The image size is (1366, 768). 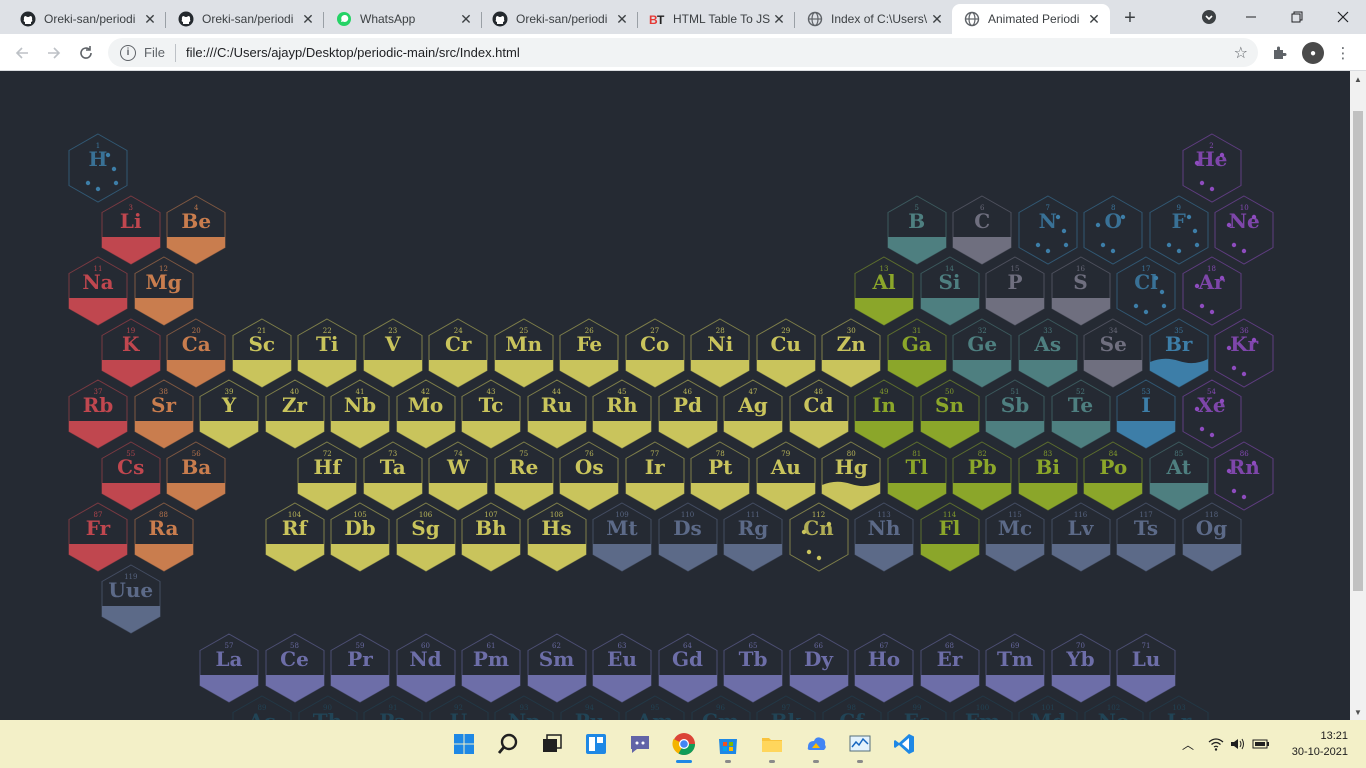 What do you see at coordinates (196, 352) in the screenshot?
I see `element-tile-ca: 20 Ca` at bounding box center [196, 352].